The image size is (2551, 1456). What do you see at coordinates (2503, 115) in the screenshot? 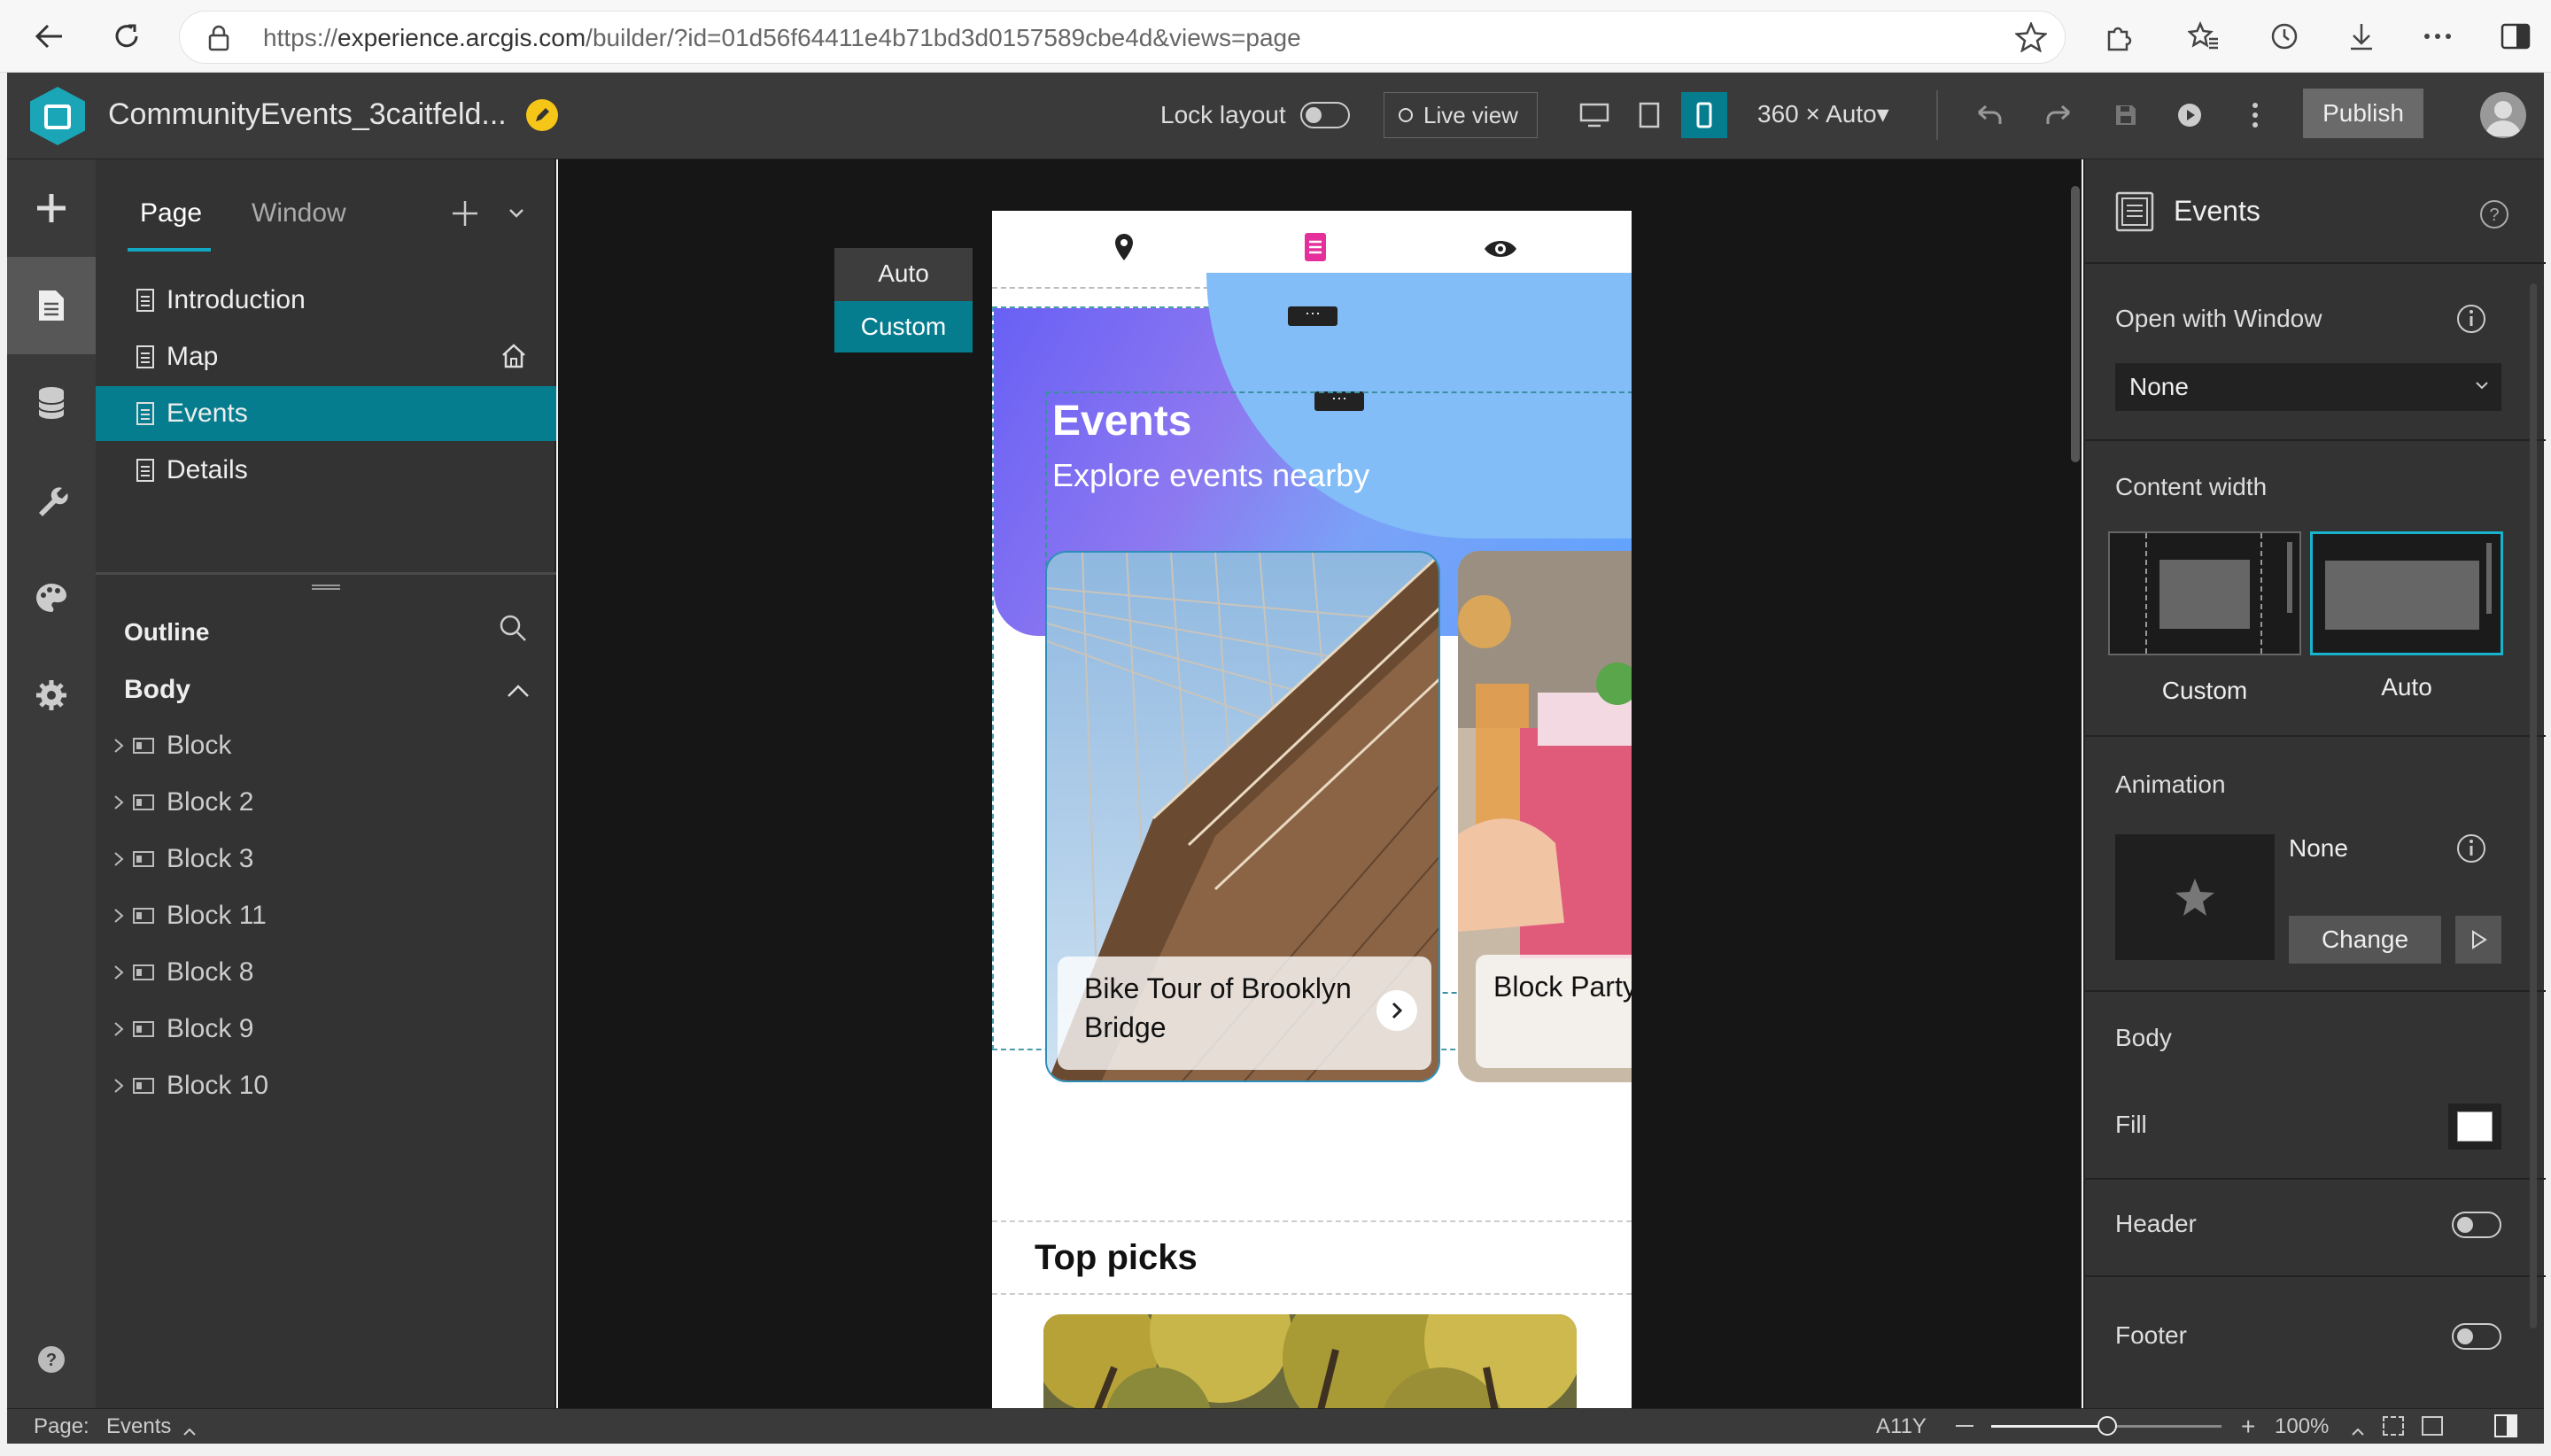
I see `user-avatar` at bounding box center [2503, 115].